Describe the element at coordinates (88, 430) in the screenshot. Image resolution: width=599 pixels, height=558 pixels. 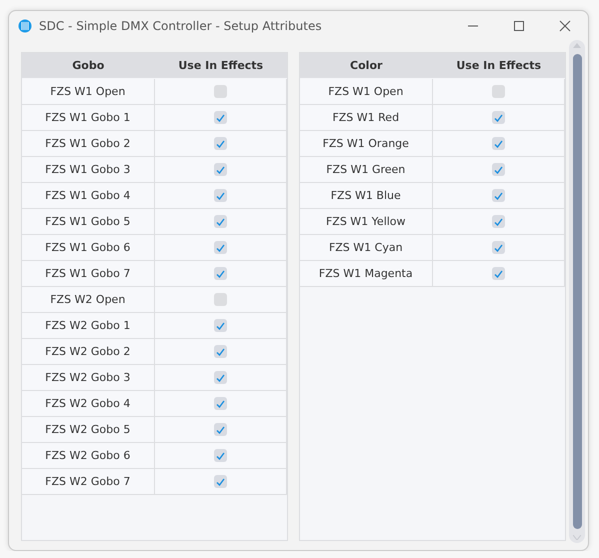
I see `table-cell: FZS W2 Gobo 5` at that location.